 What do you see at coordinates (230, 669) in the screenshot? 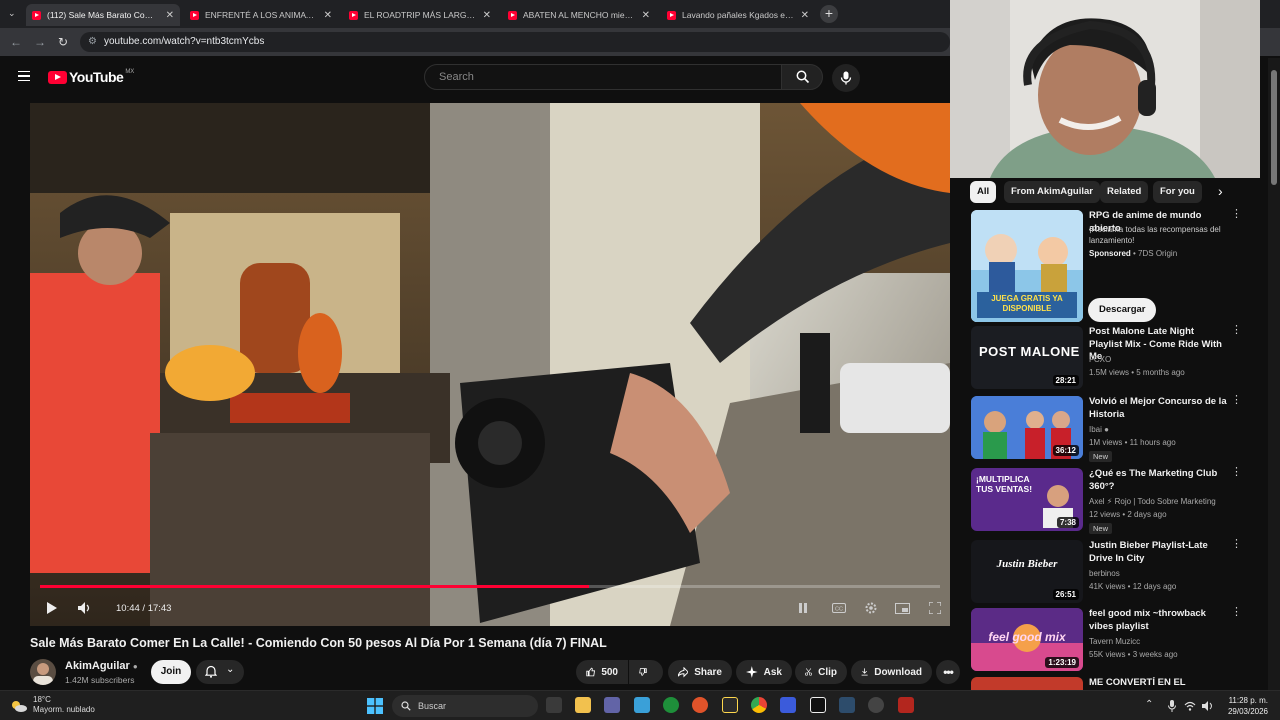
I see `chevron-down-icon: ⌄` at bounding box center [230, 669].